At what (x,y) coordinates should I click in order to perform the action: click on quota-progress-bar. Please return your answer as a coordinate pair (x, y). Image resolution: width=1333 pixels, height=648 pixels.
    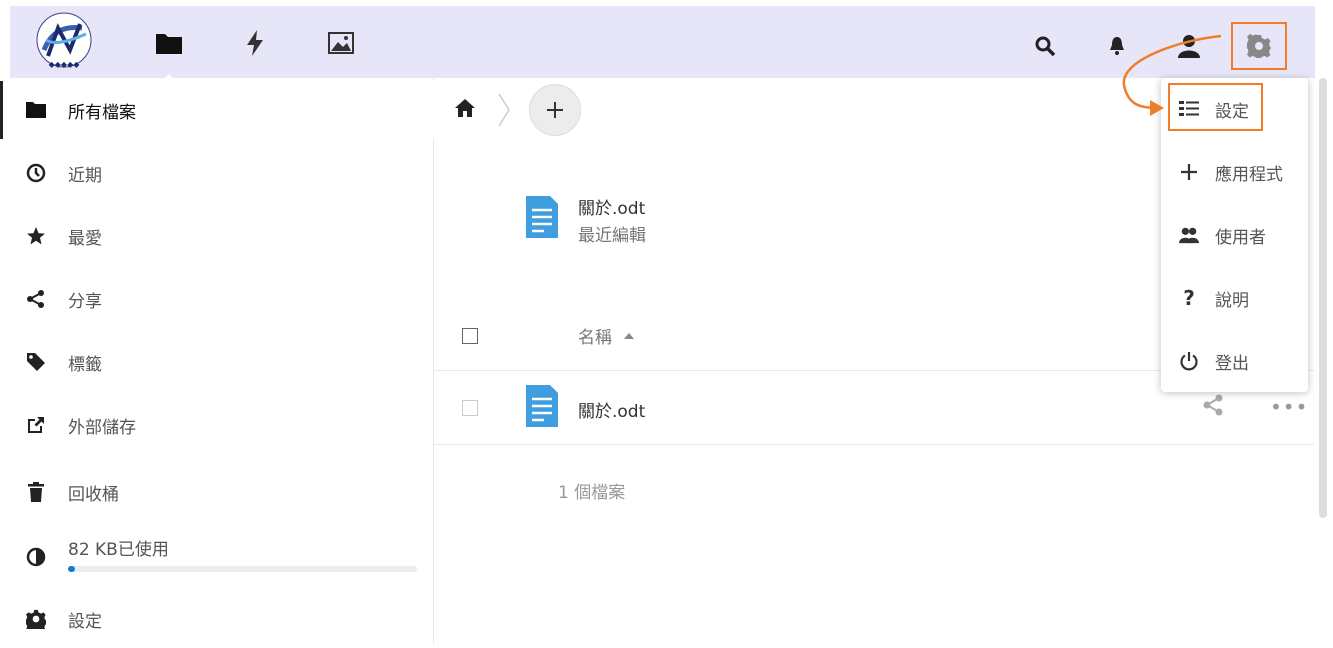
    Looking at the image, I should click on (242, 569).